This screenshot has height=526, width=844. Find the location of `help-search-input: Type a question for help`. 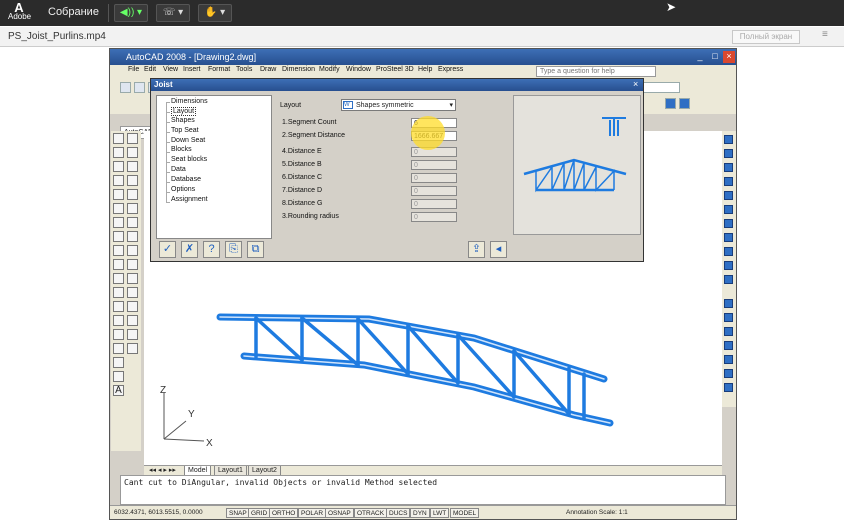

help-search-input: Type a question for help is located at coordinates (596, 71).